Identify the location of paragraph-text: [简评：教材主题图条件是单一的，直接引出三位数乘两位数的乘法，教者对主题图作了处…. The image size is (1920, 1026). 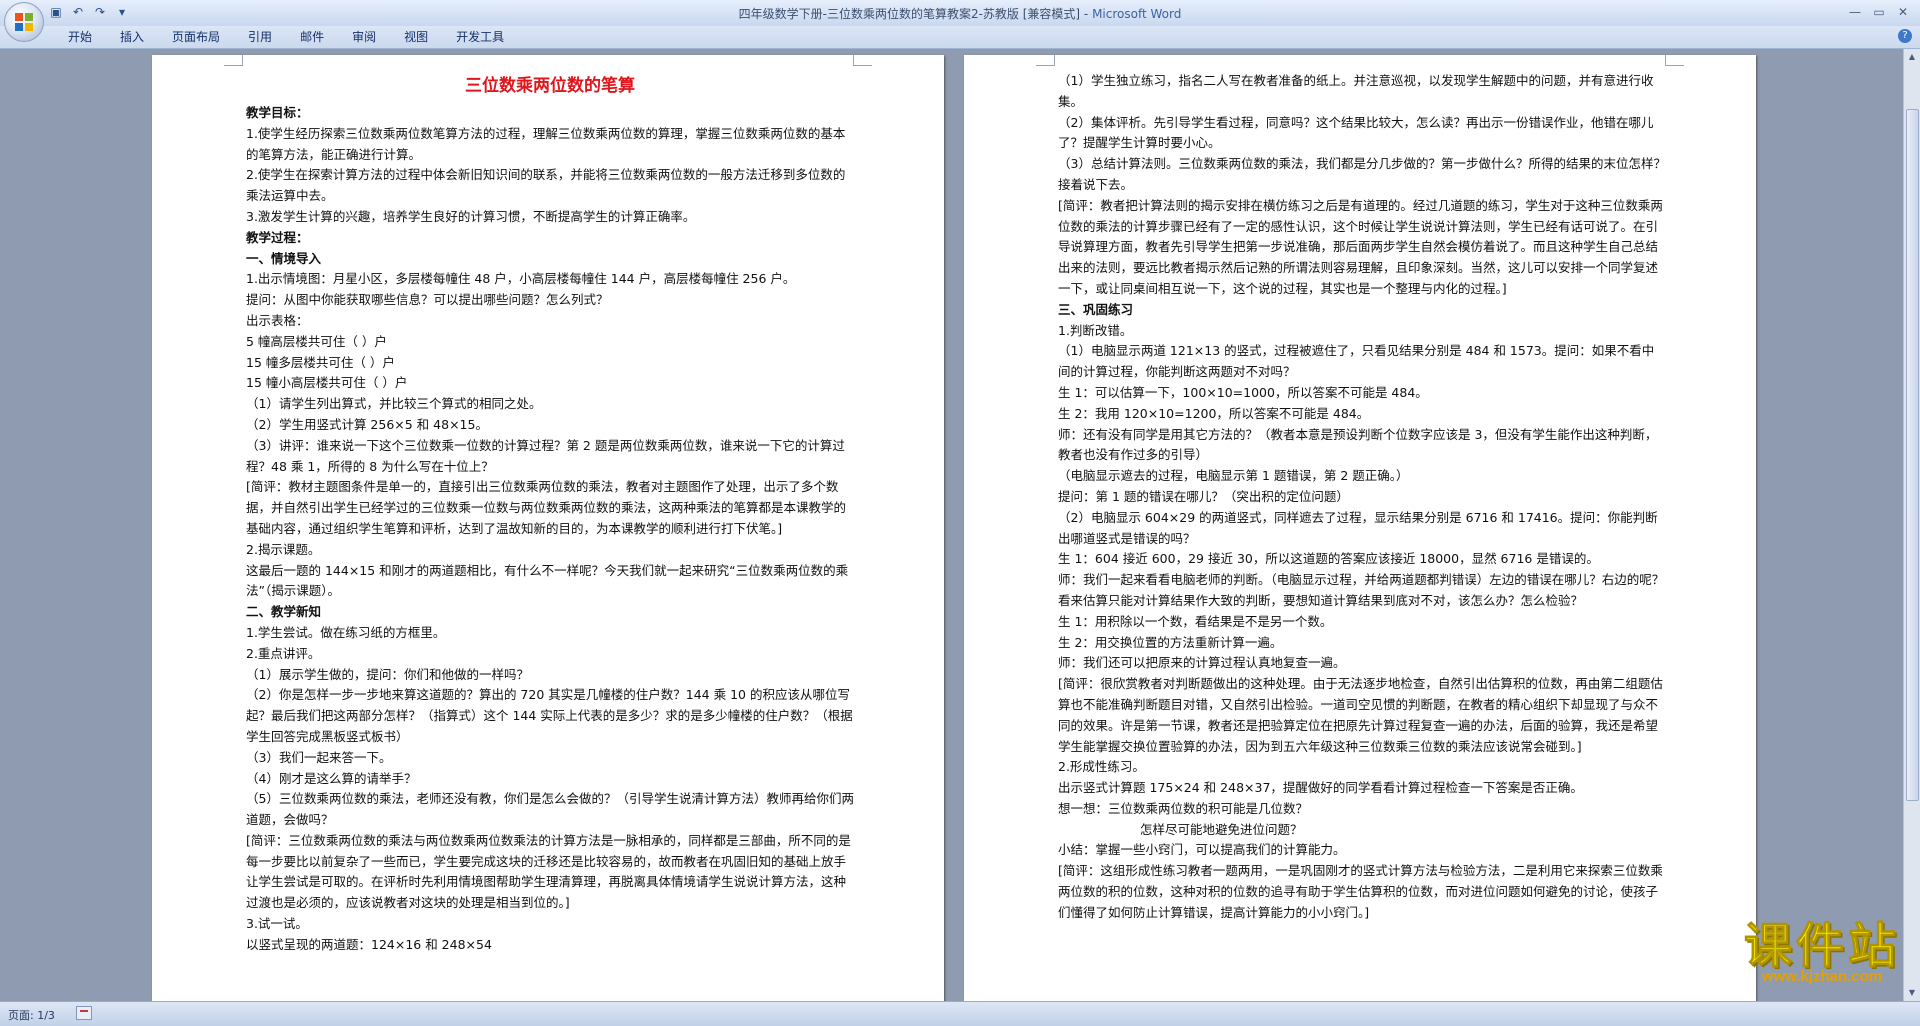
(546, 507).